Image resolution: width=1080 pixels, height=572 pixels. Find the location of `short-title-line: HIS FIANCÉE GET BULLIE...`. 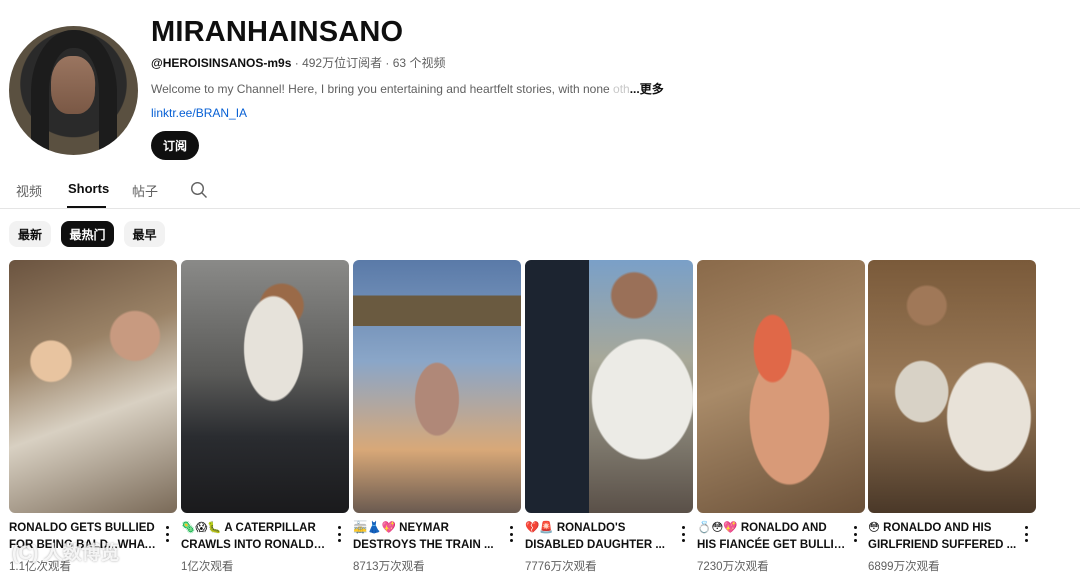

short-title-line: HIS FIANCÉE GET BULLIE... is located at coordinates (772, 545).